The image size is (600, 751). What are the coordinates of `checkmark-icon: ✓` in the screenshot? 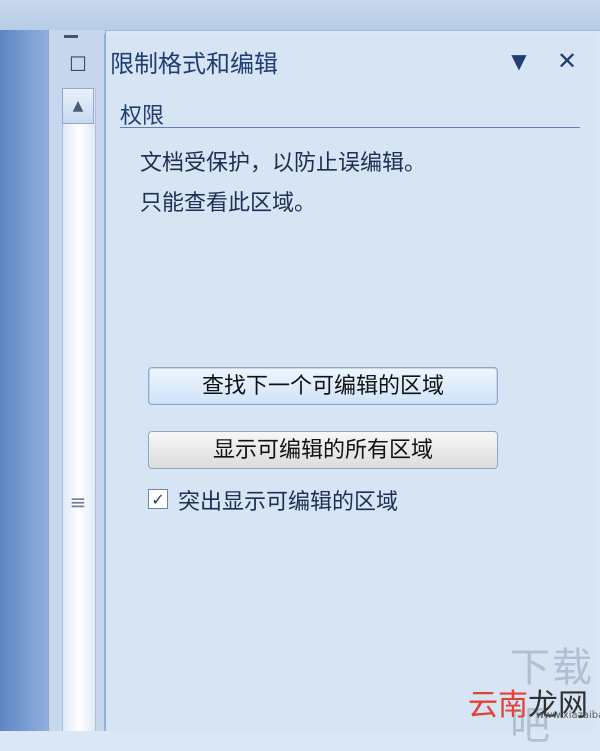 It's located at (158, 499).